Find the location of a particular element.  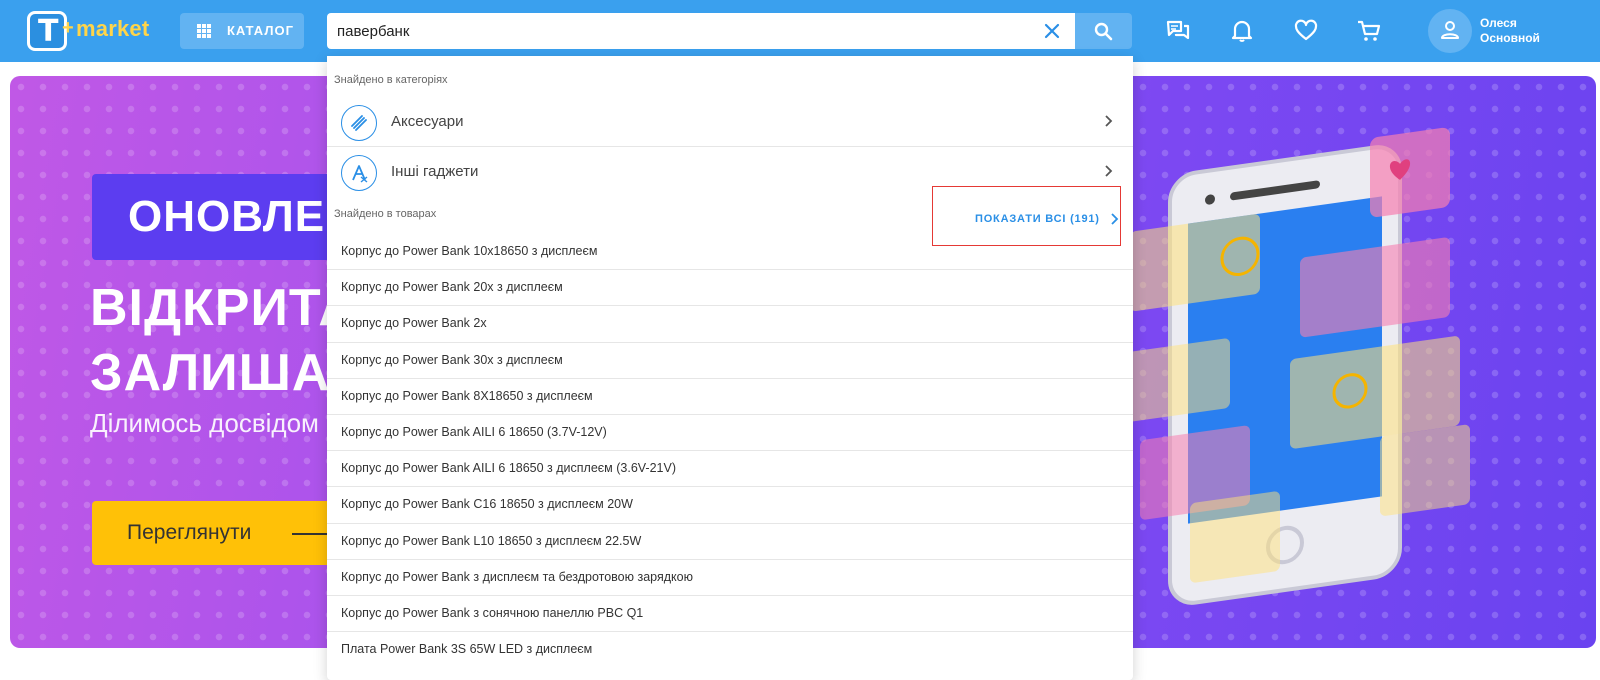

heart-icon is located at coordinates (1306, 31).